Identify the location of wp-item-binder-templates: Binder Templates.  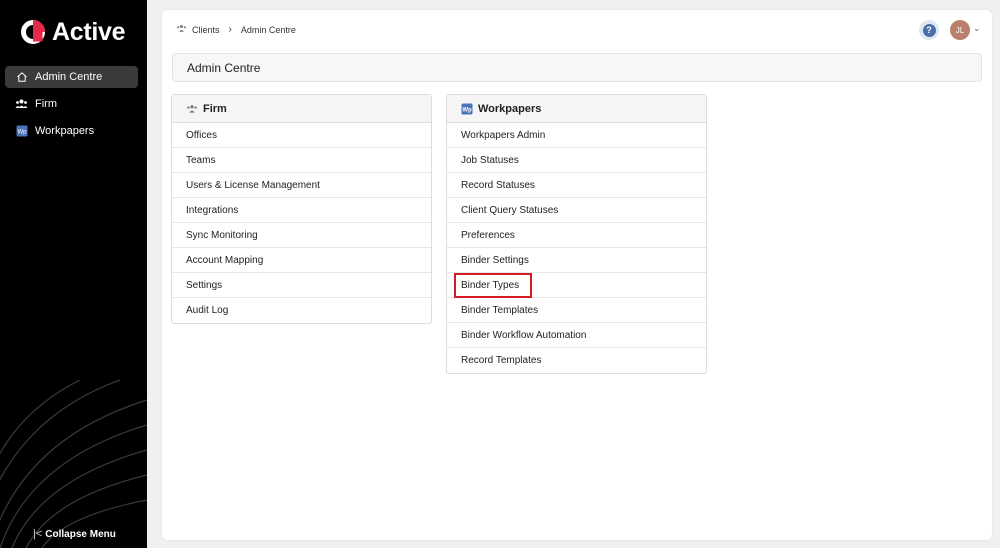
(576, 310).